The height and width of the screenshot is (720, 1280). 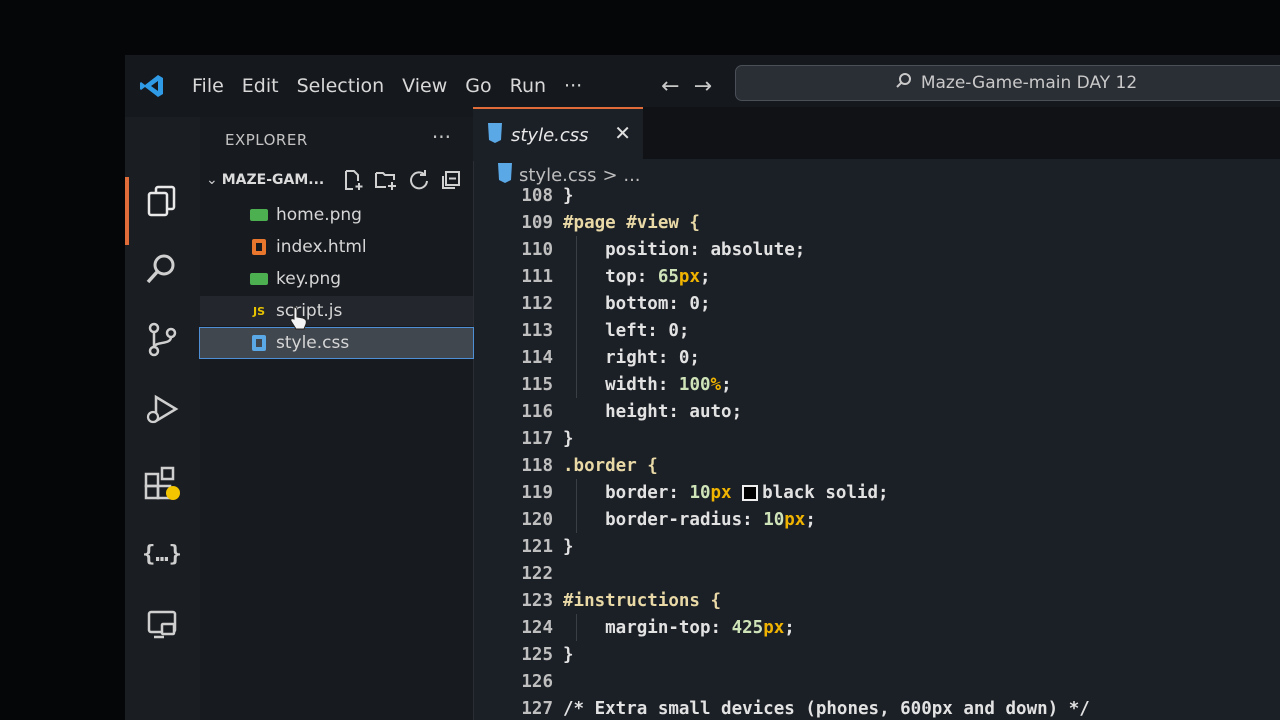 I want to click on new-folder-icon, so click(x=386, y=182).